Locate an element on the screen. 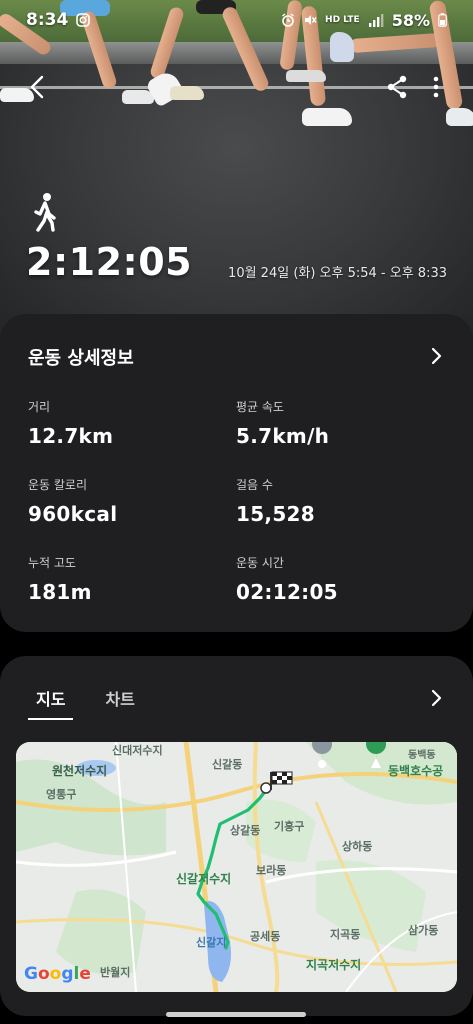  map-label: 신갈동 is located at coordinates (227, 764).